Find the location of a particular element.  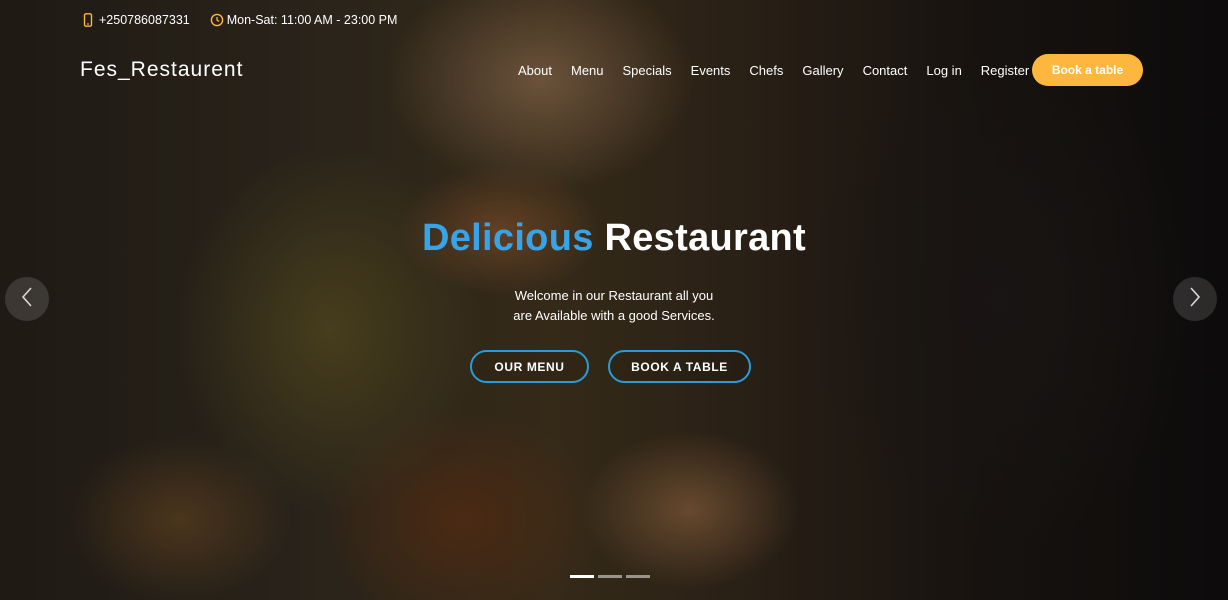

hero-title-rest: Restaurant is located at coordinates (705, 238).